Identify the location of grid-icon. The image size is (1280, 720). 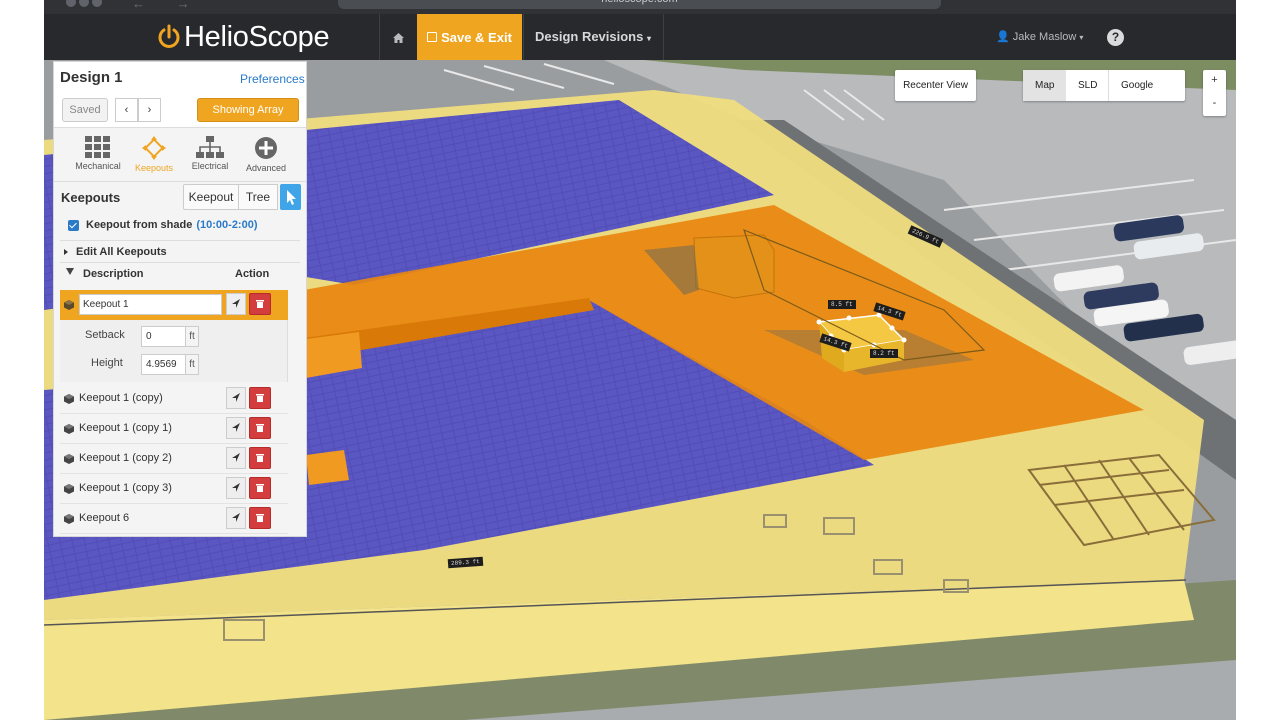
(97, 147).